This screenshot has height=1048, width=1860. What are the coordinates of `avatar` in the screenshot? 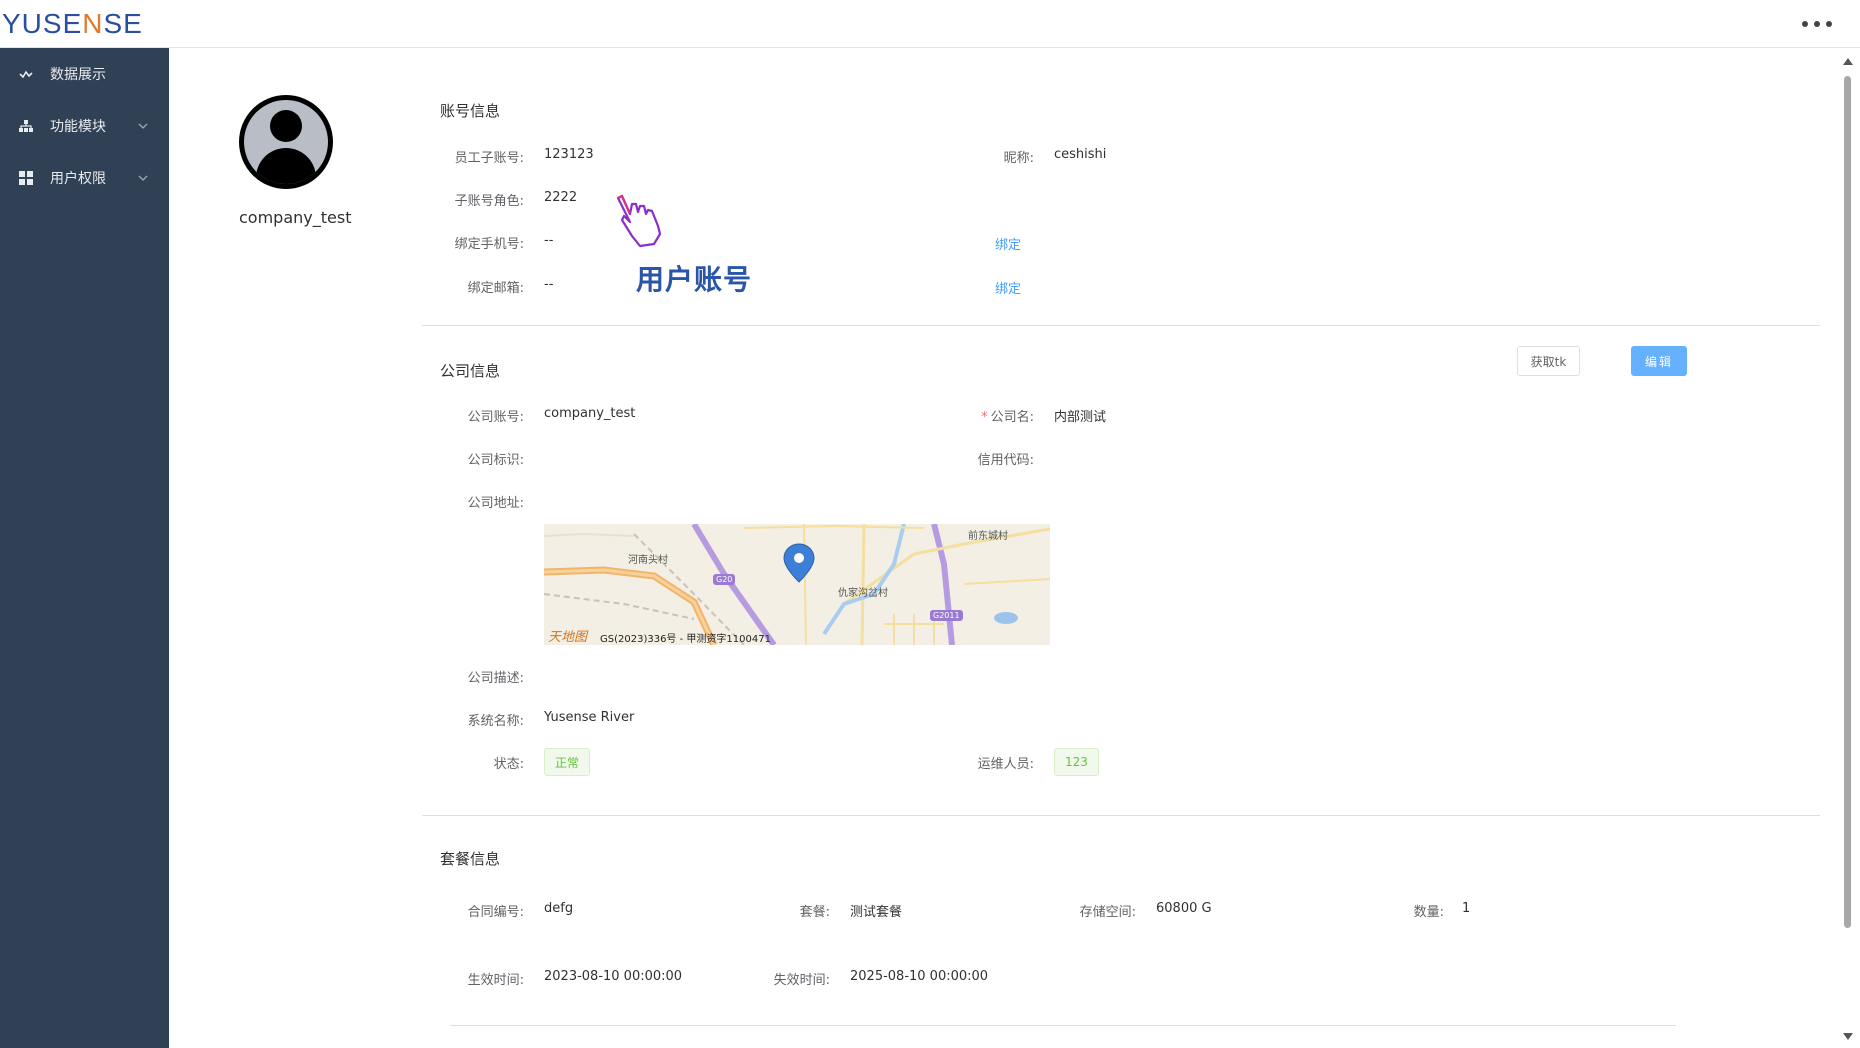 It's located at (286, 142).